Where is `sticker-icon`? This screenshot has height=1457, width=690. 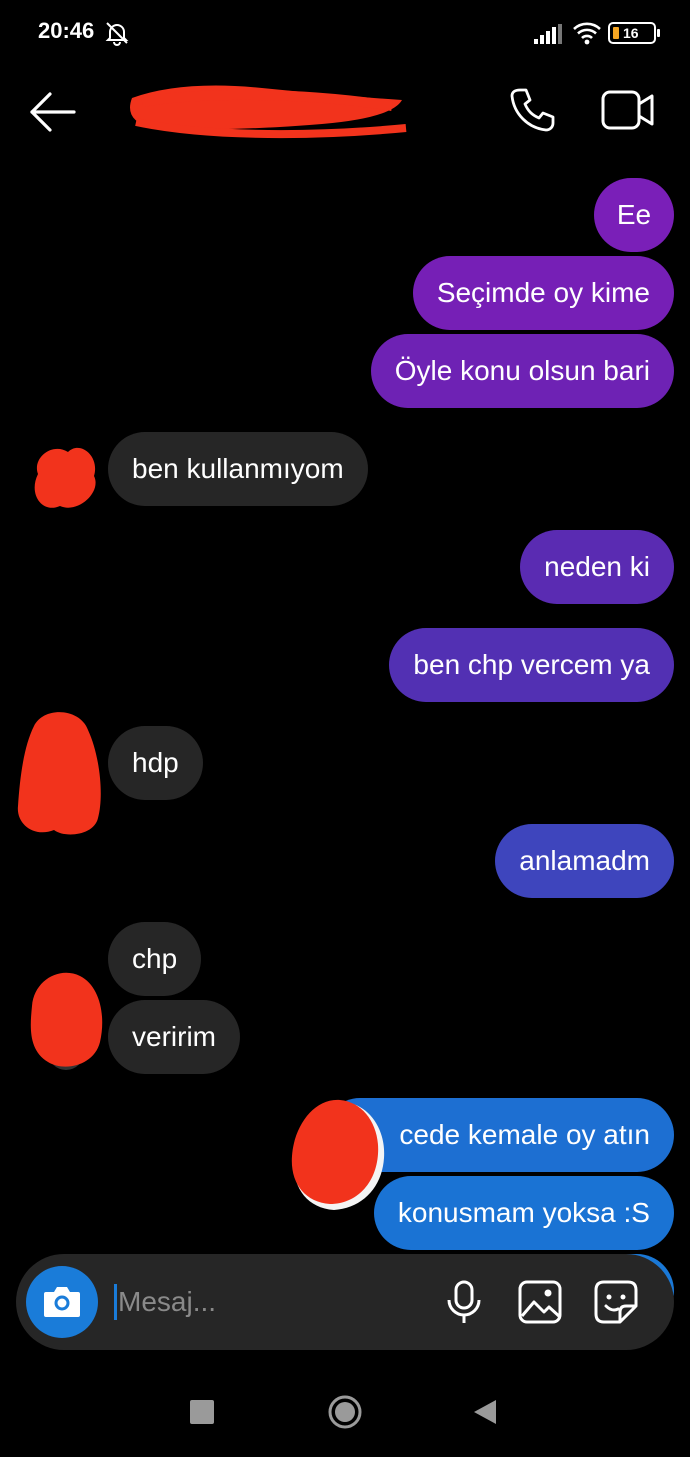
sticker-icon is located at coordinates (616, 1302).